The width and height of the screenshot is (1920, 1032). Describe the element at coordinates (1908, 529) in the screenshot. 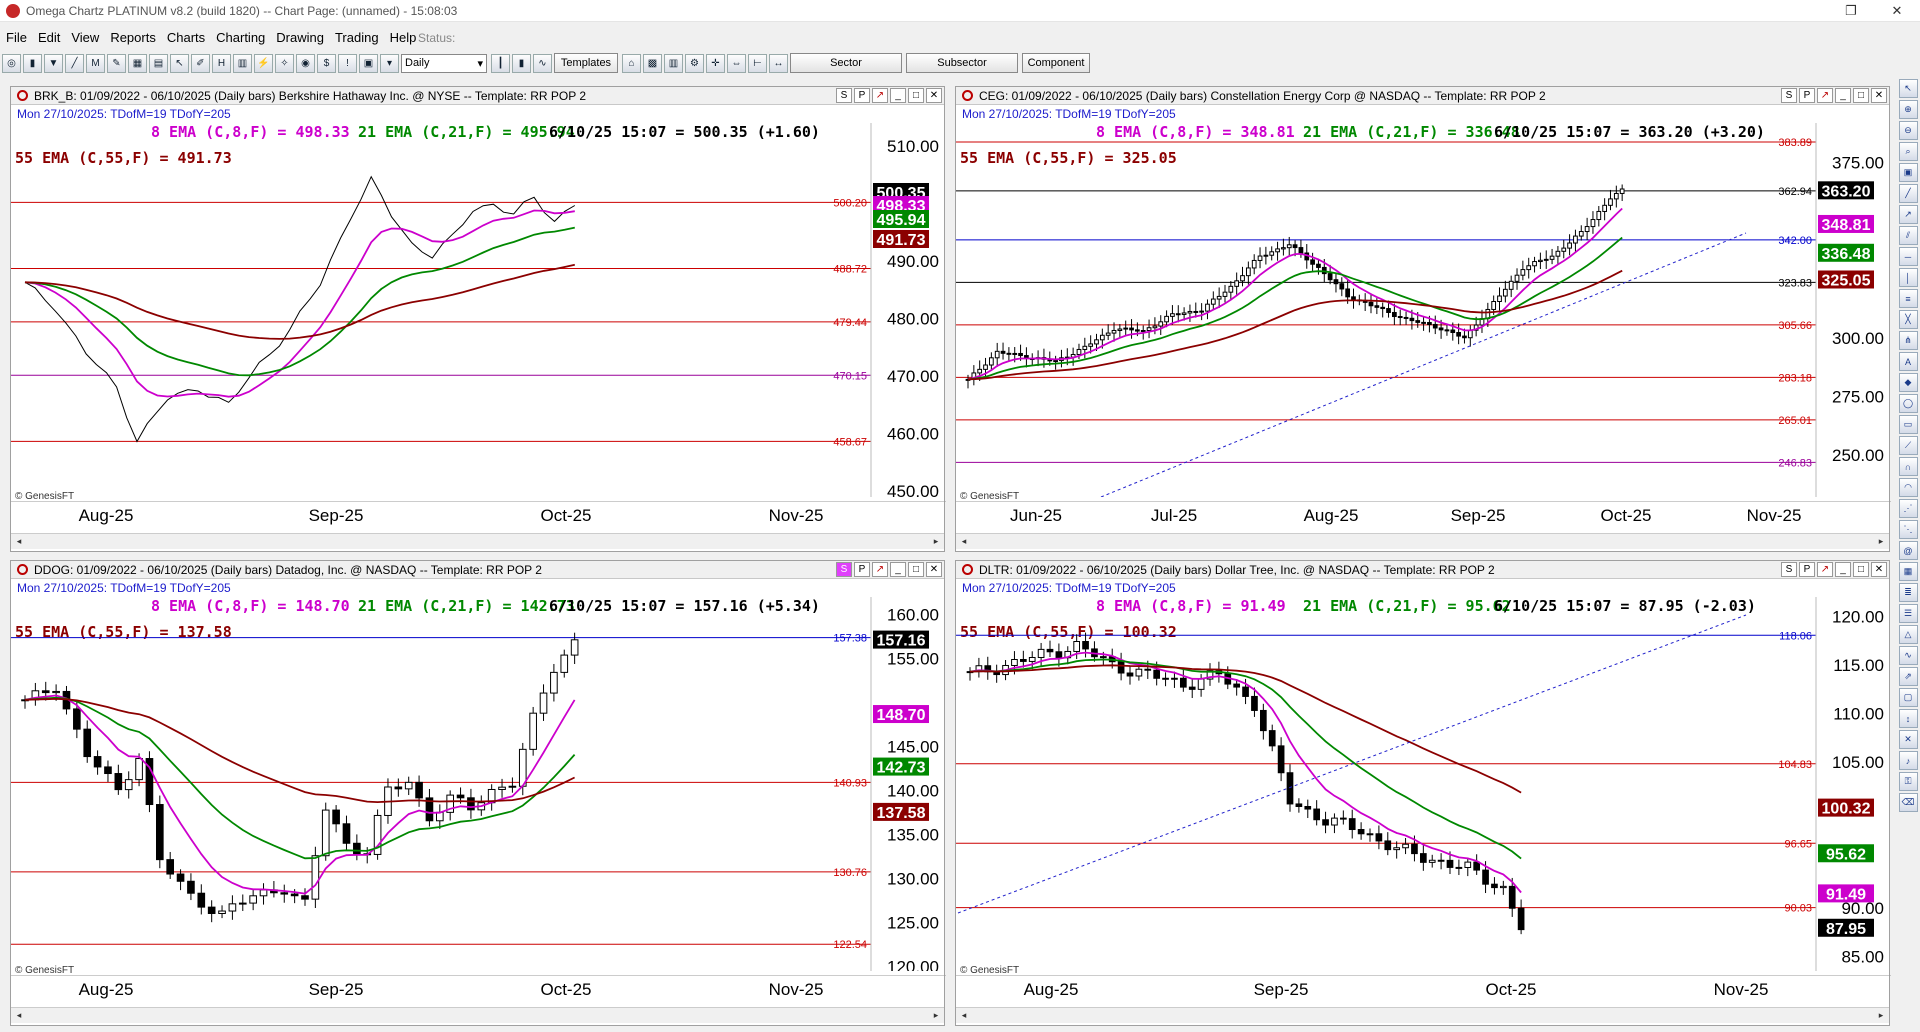

I see `fan-icon: ⋱` at that location.